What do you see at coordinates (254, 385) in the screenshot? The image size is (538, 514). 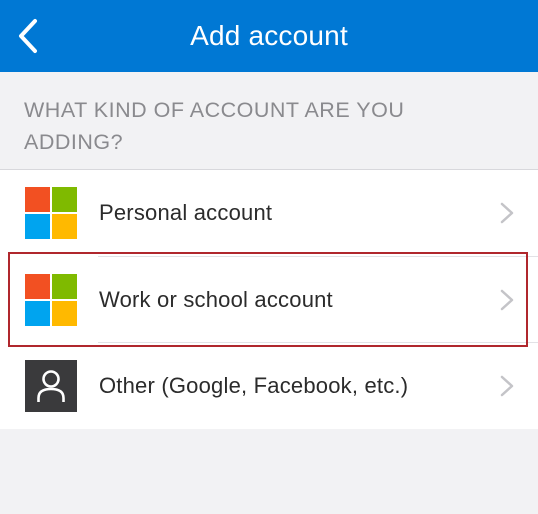 I see `account-option-label: Other (Google, Facebook, etc.)` at bounding box center [254, 385].